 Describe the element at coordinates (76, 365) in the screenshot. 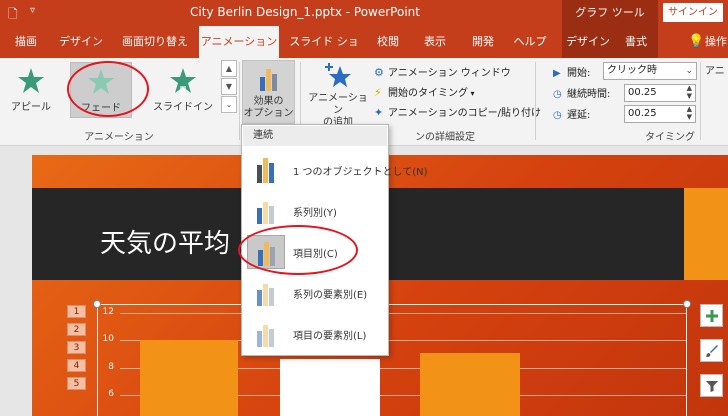

I see `animation-sequence-badge: 4` at that location.